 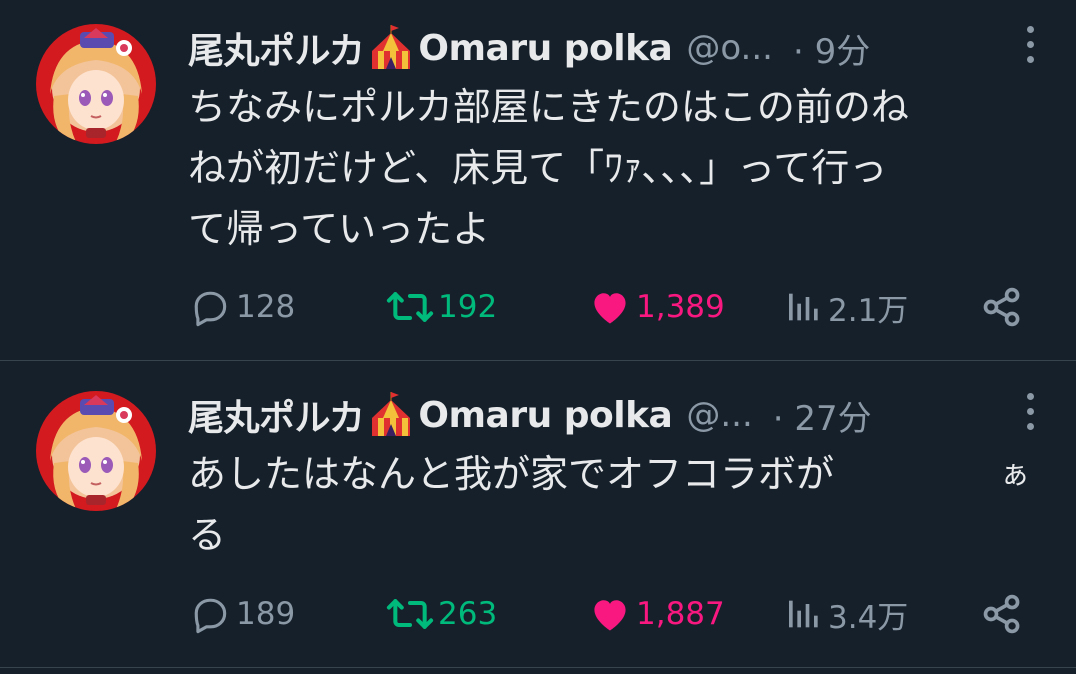 What do you see at coordinates (207, 535) in the screenshot?
I see `tweet-text-line: る` at bounding box center [207, 535].